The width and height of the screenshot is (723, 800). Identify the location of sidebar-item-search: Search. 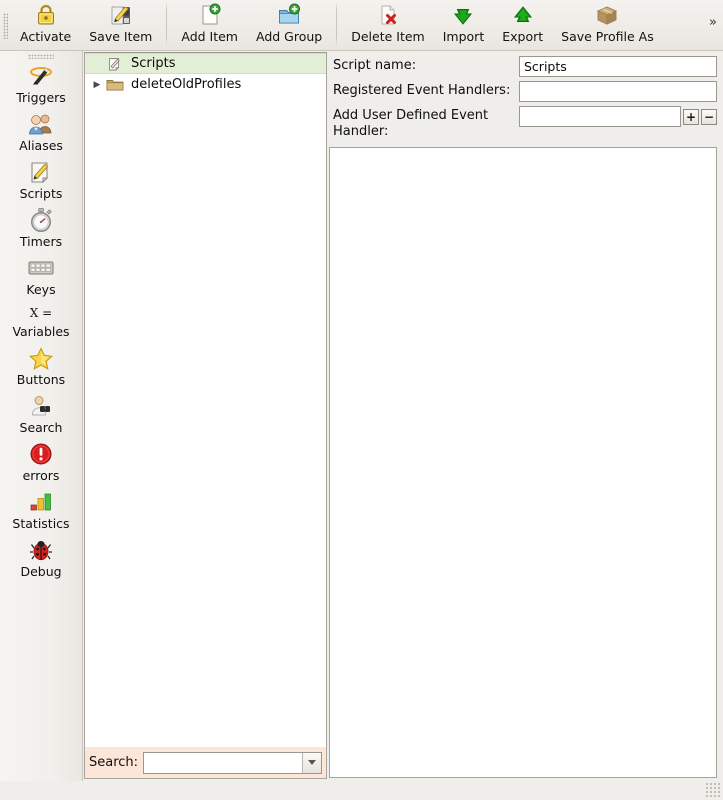
(41, 415).